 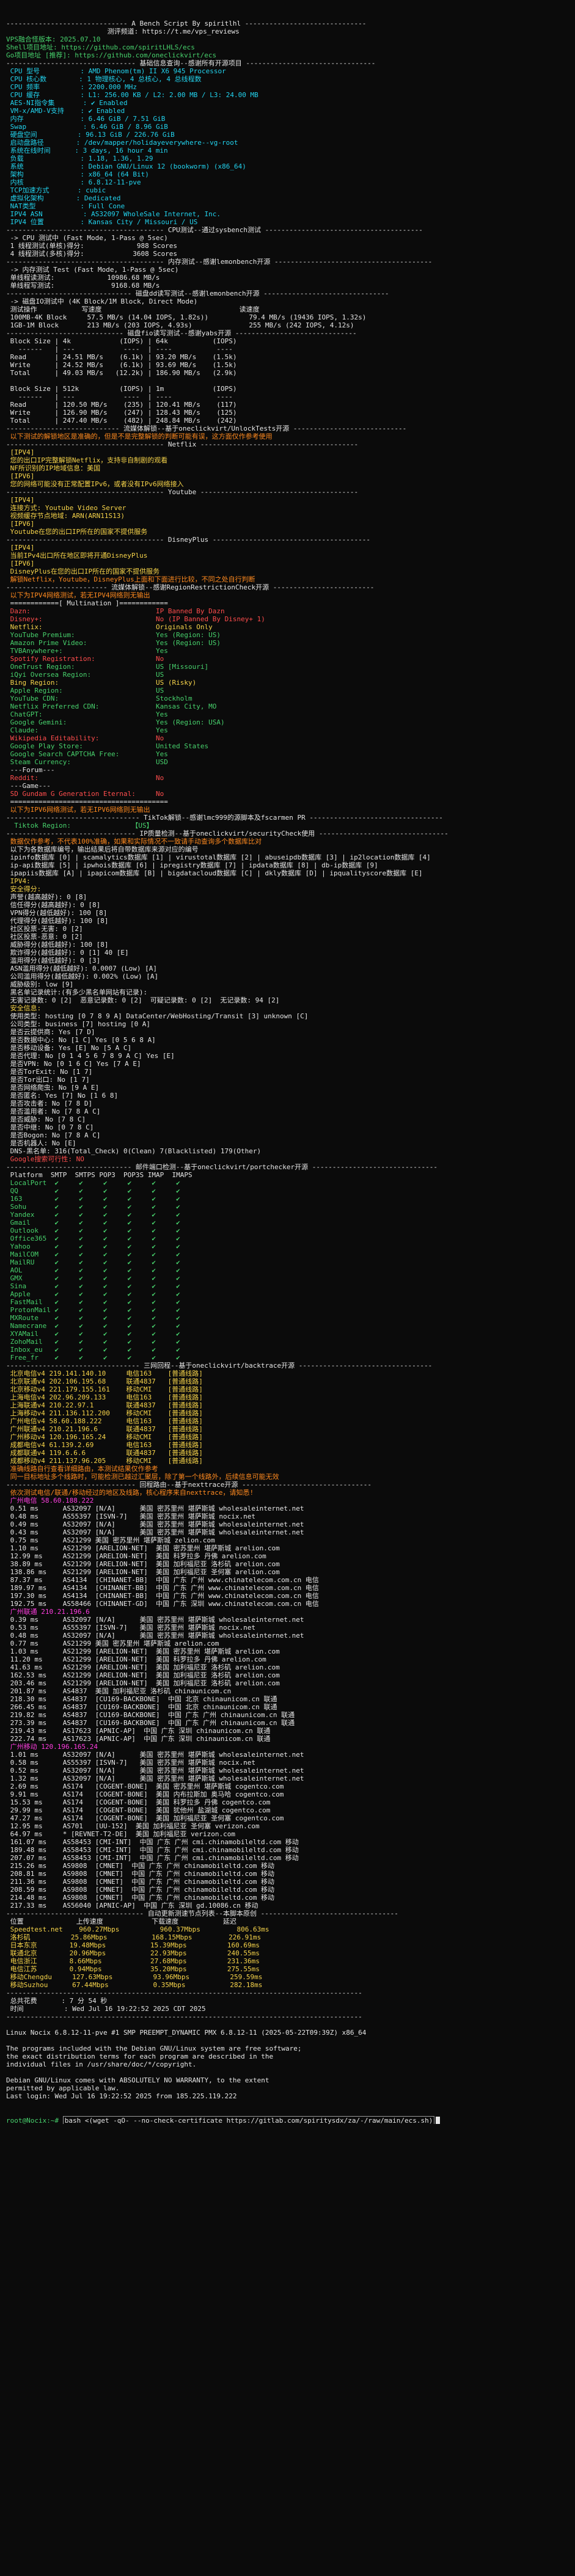 I want to click on output-line: VPN得分(越低越好): 100 [8], so click(x=57, y=913).